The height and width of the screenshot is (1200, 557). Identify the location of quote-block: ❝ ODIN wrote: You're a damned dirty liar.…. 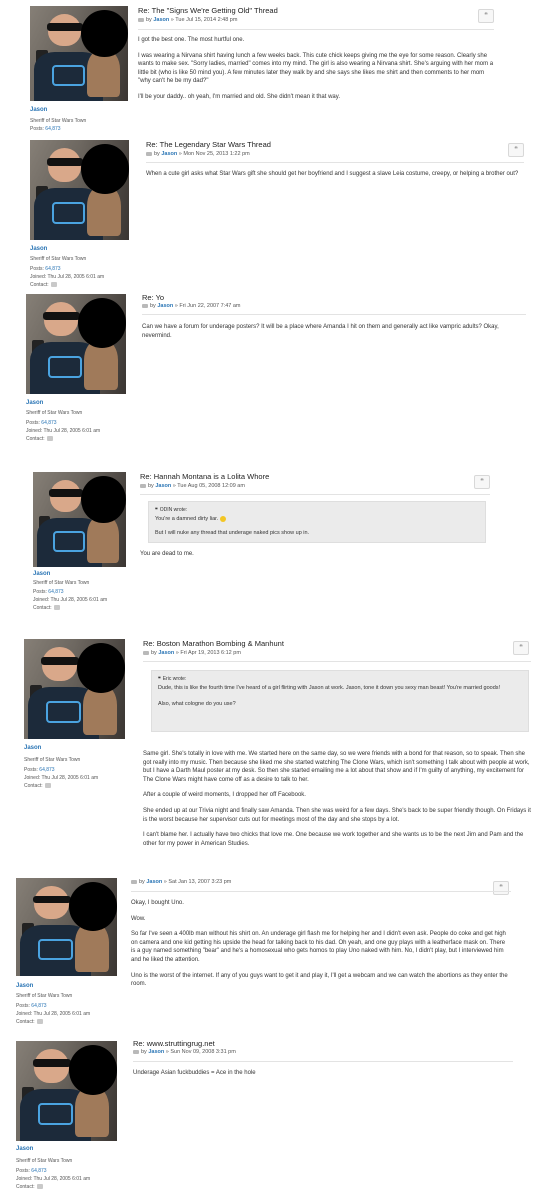
(317, 522).